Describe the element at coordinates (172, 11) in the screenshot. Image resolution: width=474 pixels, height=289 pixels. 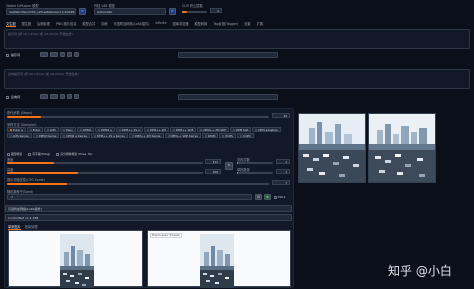
I see `refresh-vae-icon: ⟳` at that location.